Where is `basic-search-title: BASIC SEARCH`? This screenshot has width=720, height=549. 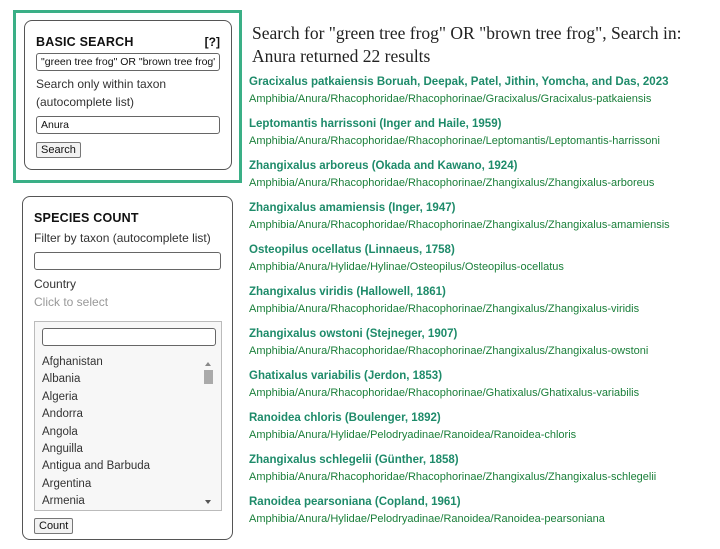
basic-search-title: BASIC SEARCH is located at coordinates (85, 42).